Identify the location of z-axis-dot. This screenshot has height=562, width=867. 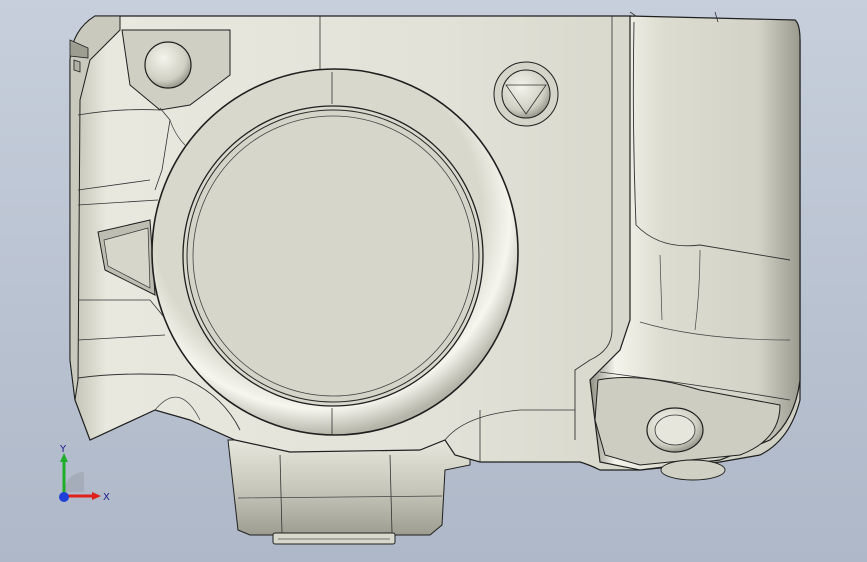
(64, 497).